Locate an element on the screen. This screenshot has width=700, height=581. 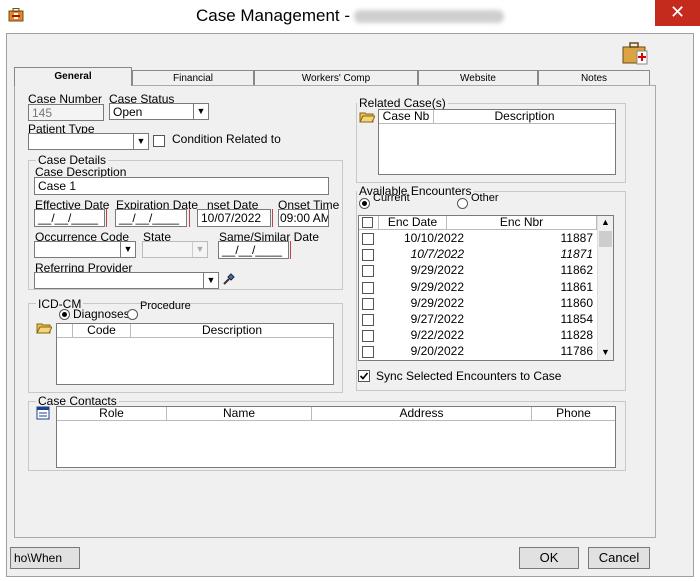
scroll-up-icon: ▲ is located at coordinates (605, 222).